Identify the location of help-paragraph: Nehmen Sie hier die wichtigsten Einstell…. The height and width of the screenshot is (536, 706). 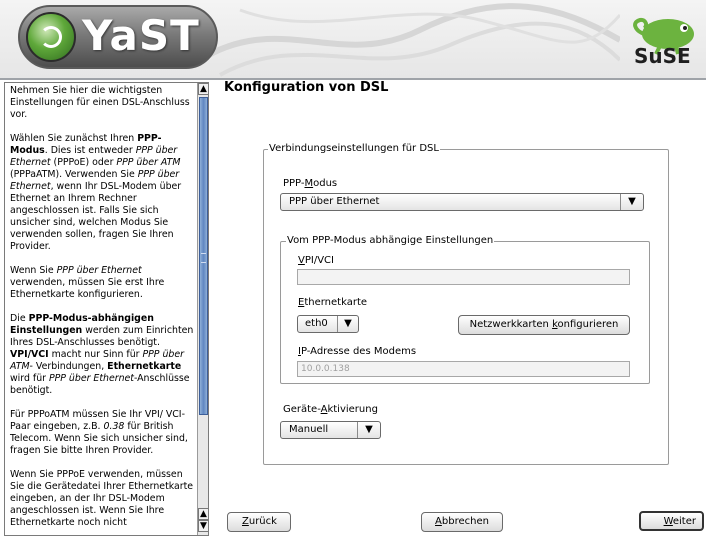
(100, 102).